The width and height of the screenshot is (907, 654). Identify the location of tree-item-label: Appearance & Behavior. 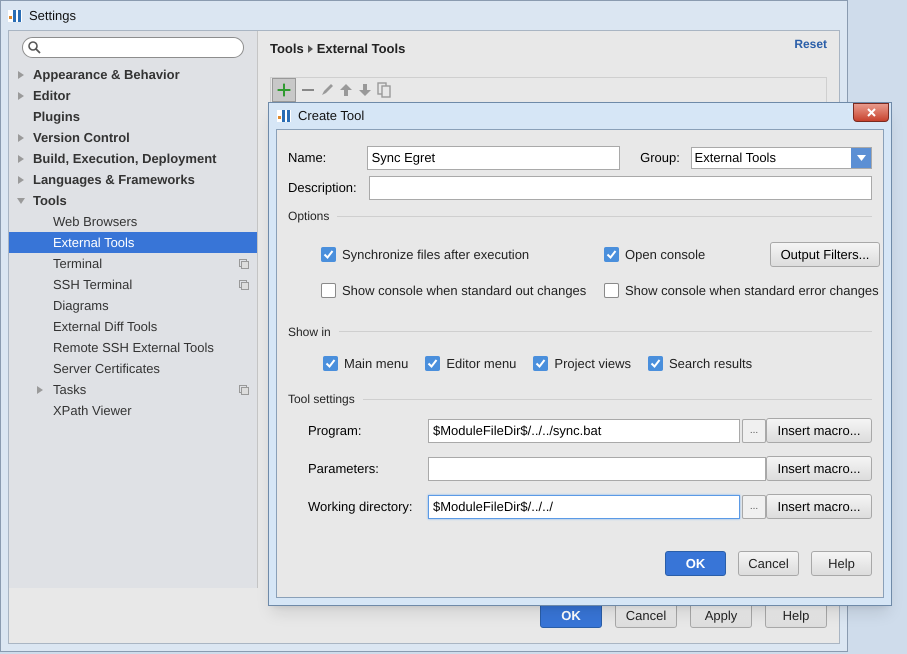
(107, 75).